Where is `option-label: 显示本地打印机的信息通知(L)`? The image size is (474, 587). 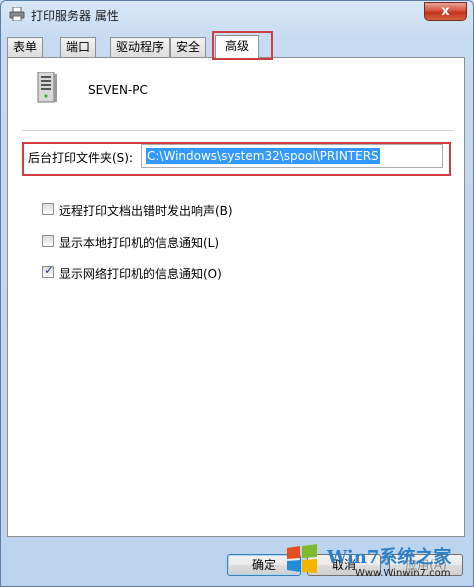
option-label: 显示本地打印机的信息通知(L) is located at coordinates (139, 243).